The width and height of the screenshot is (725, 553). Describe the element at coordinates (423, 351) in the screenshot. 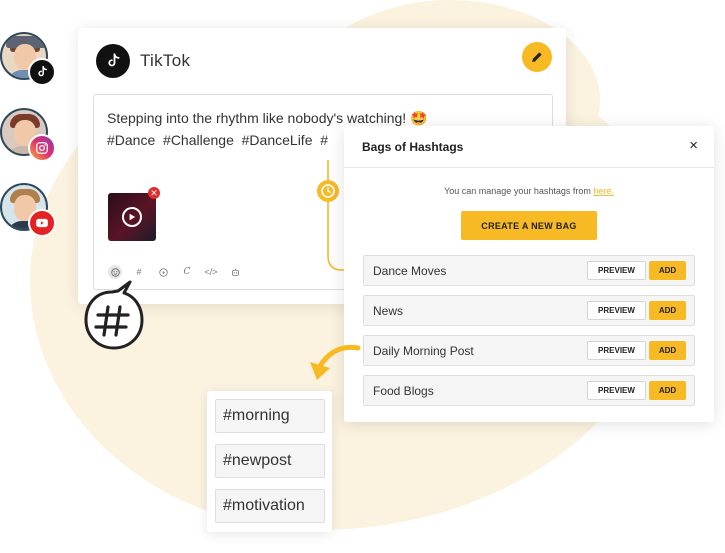

I see `bag-name: Daily Morning Post` at that location.